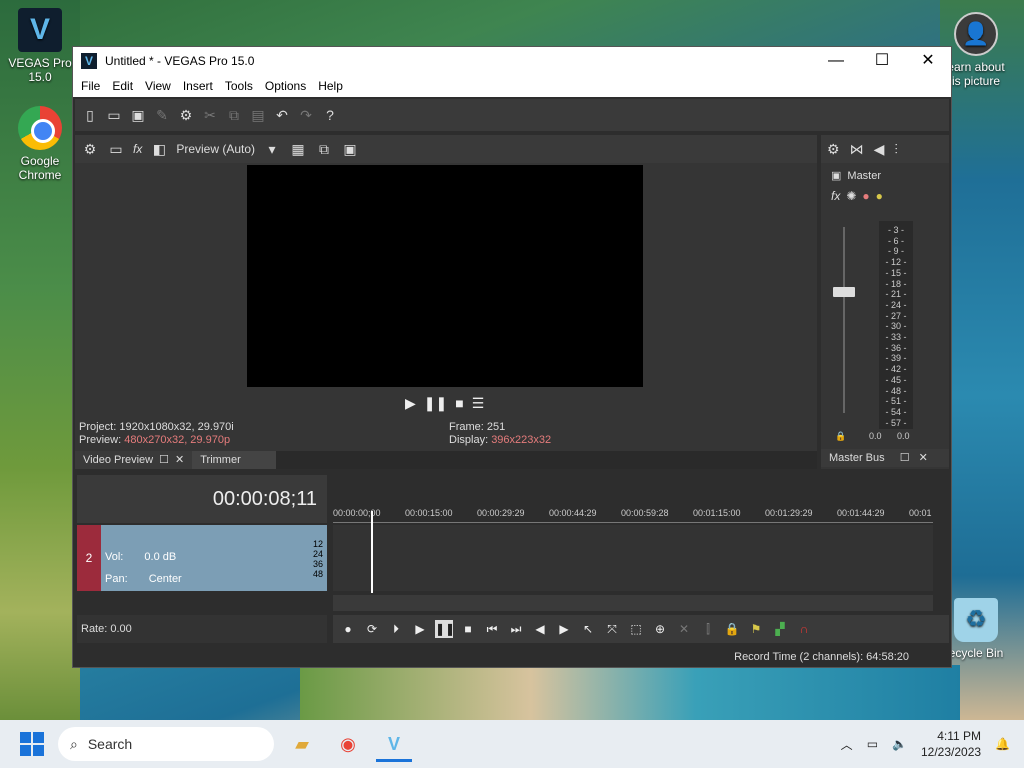  Describe the element at coordinates (198, 86) in the screenshot. I see `menu-insert: Insert` at that location.